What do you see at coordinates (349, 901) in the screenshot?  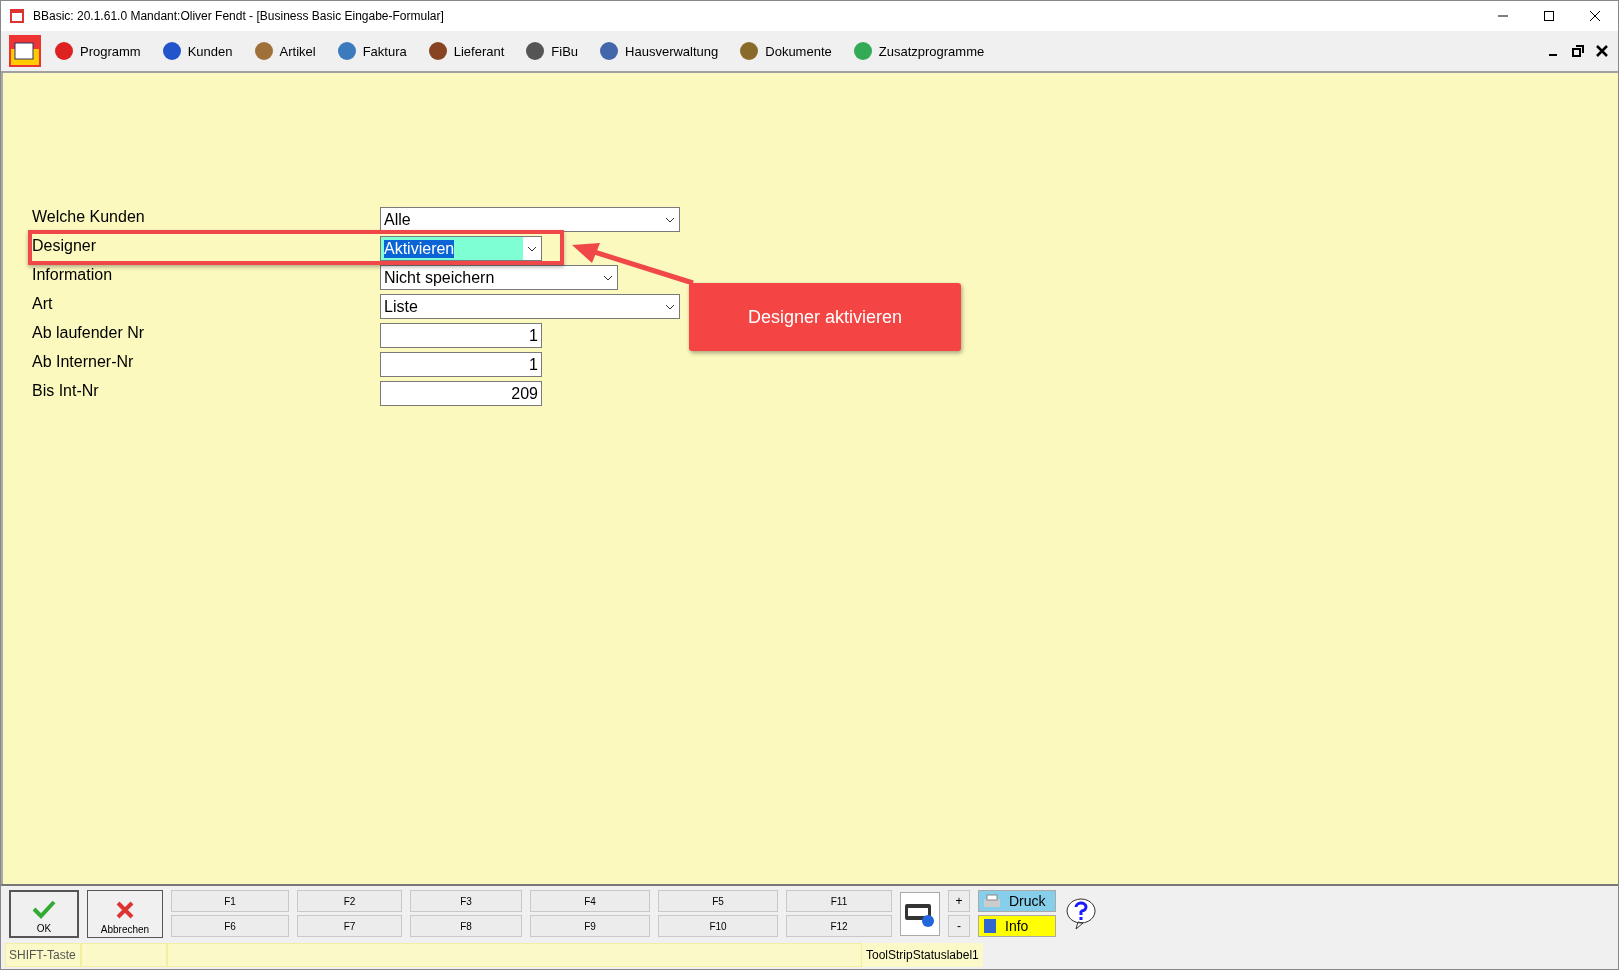 I see `function-key-button: F2` at bounding box center [349, 901].